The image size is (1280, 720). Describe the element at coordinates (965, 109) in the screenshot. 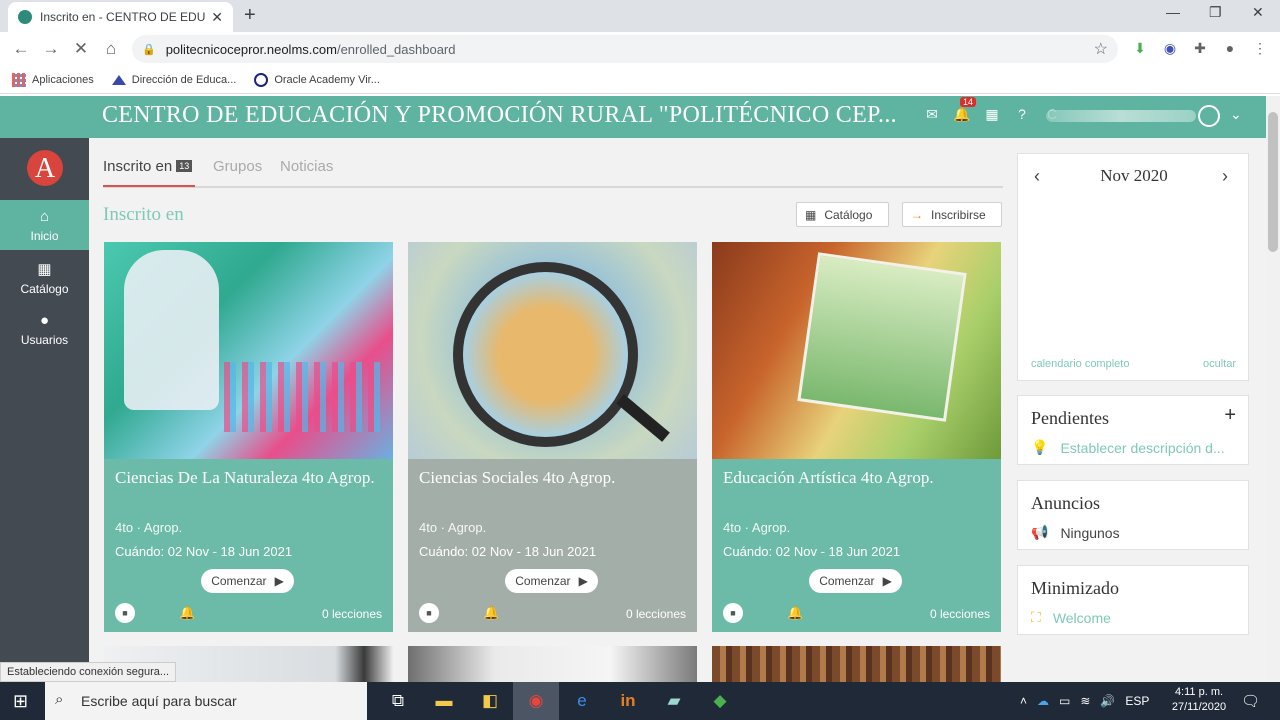

I see `notifications-bell-icon: 🔔 14` at that location.